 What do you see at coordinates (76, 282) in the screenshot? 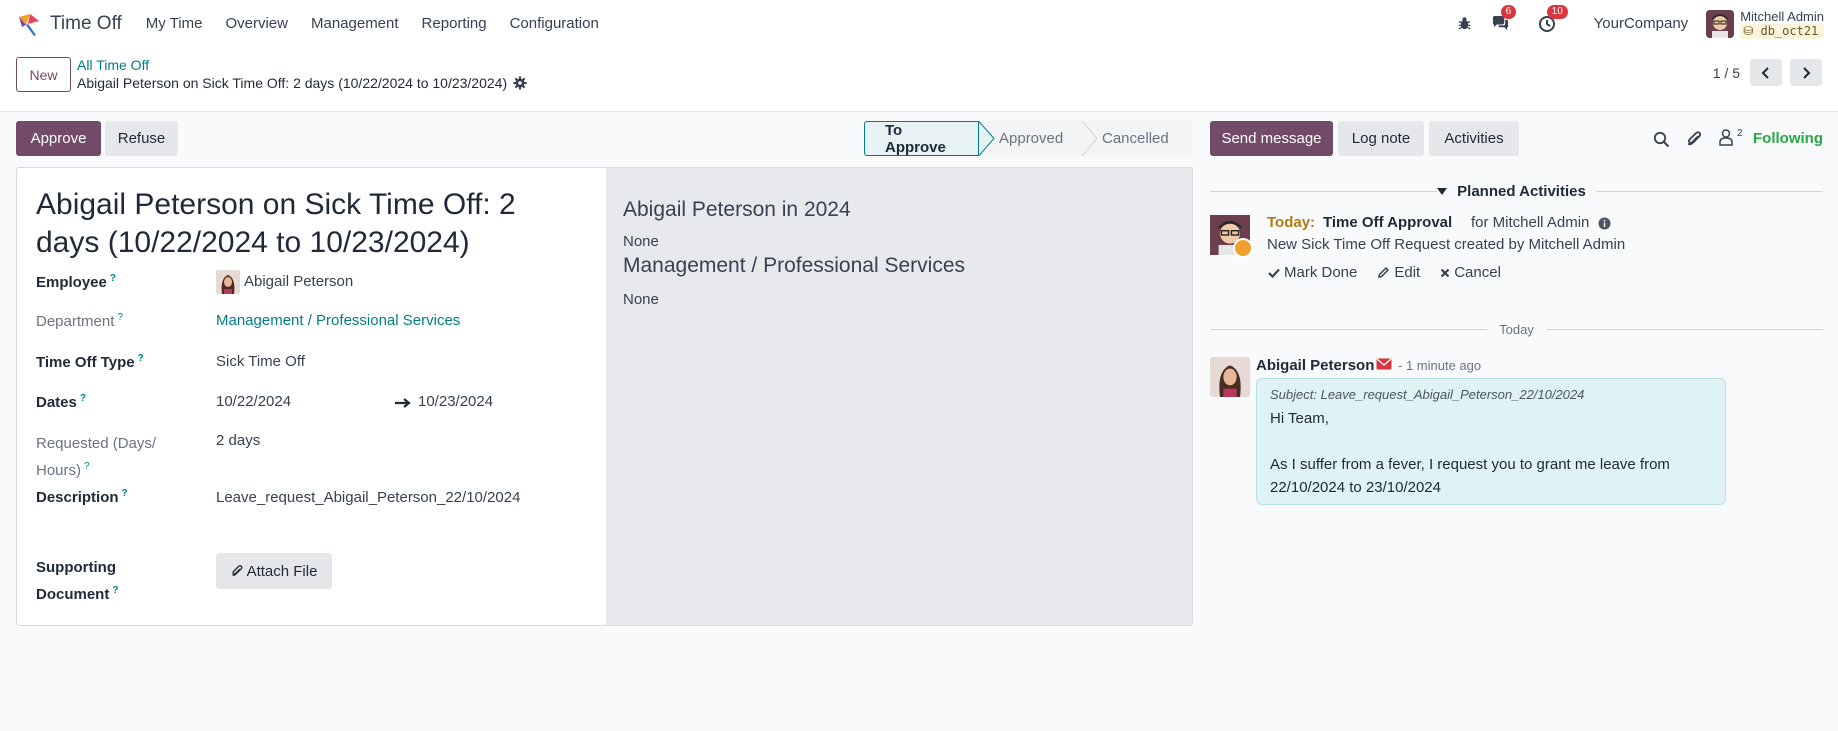
I see `employee-label: Employee?` at bounding box center [76, 282].